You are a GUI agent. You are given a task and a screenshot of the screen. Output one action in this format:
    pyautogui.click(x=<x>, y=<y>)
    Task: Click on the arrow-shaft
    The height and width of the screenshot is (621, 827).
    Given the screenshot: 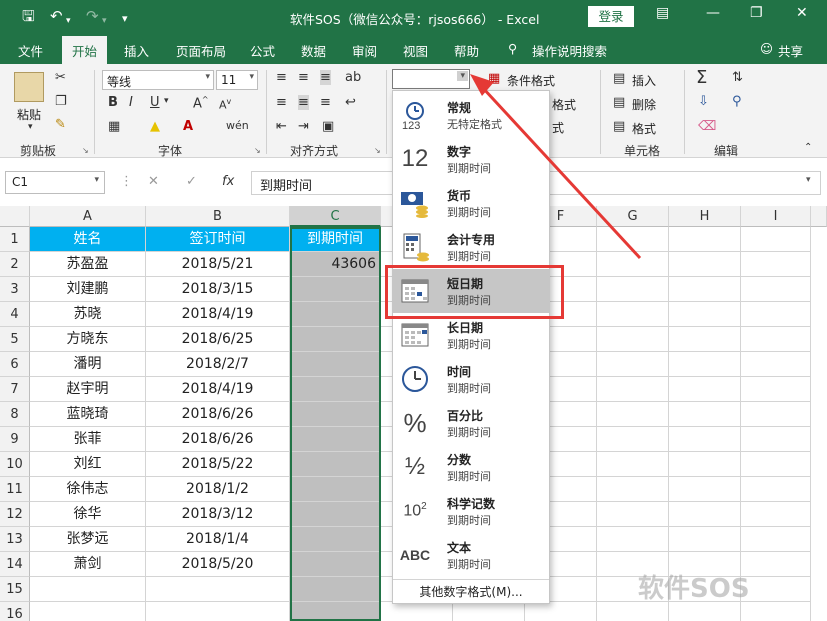 What is the action you would take?
    pyautogui.click(x=561, y=172)
    